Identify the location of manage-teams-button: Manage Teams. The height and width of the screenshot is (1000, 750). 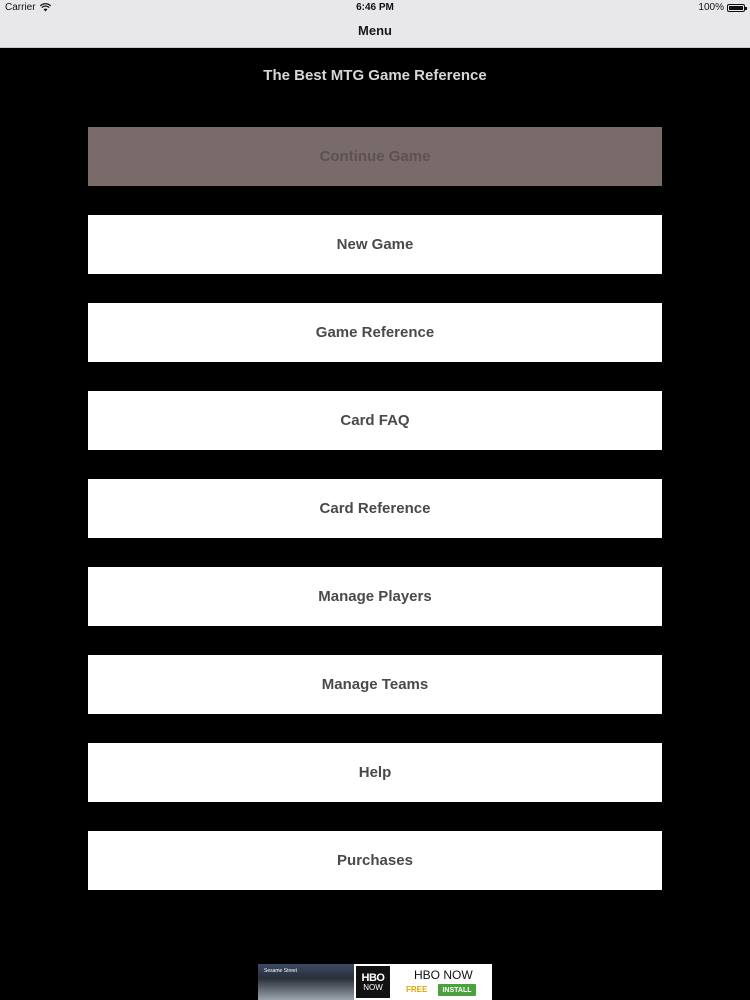
(375, 684).